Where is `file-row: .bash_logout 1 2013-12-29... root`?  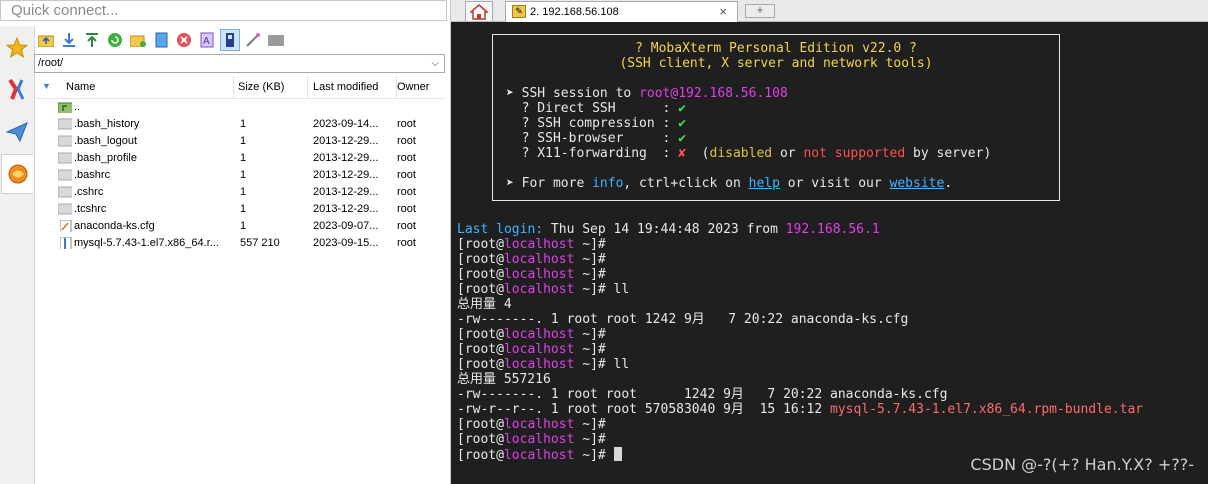 file-row: .bash_logout 1 2013-12-29... root is located at coordinates (241, 141).